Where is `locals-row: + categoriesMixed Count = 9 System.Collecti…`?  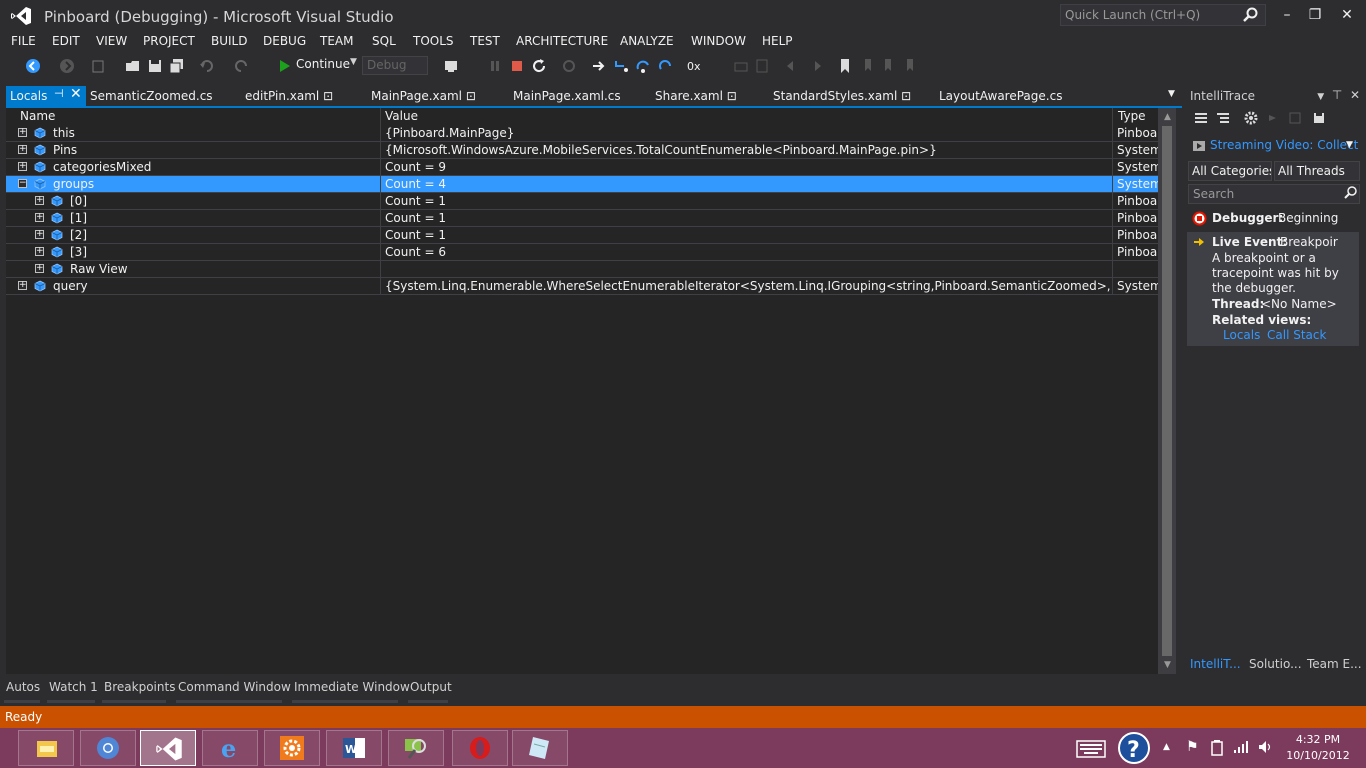
locals-row: + categoriesMixed Count = 9 System.Collecti… is located at coordinates (585, 167).